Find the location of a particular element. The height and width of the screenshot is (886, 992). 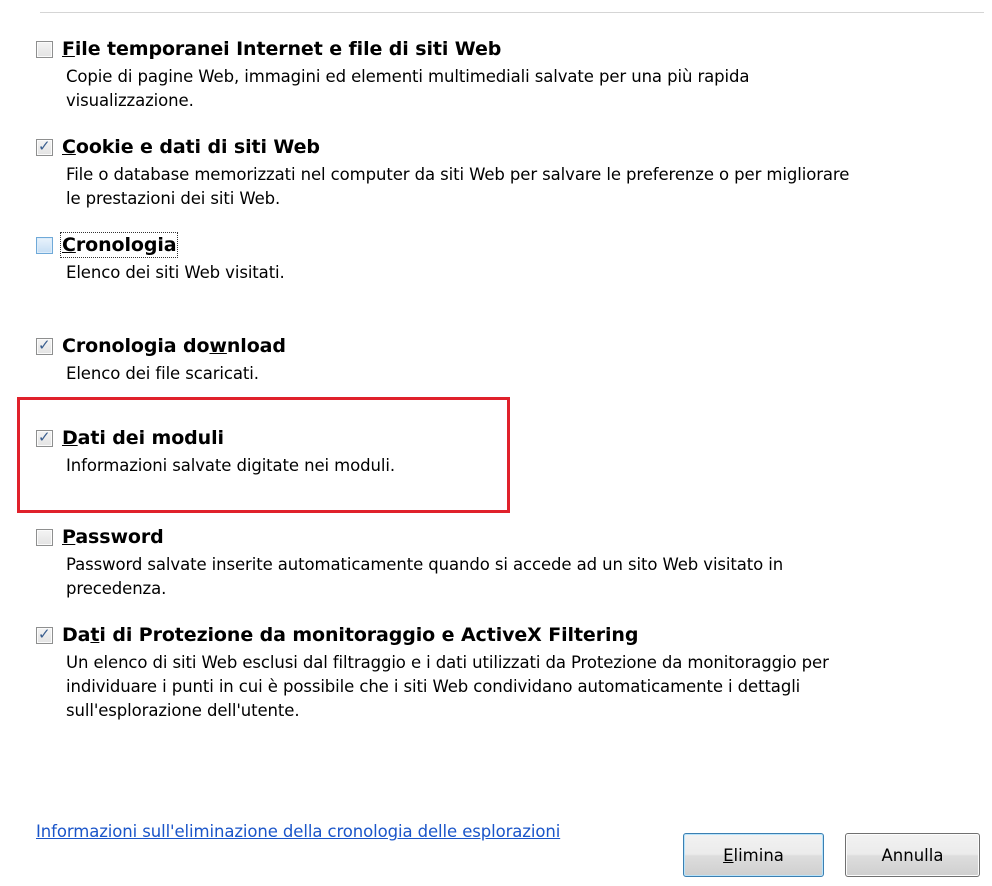

label-text: assword is located at coordinates (119, 537).